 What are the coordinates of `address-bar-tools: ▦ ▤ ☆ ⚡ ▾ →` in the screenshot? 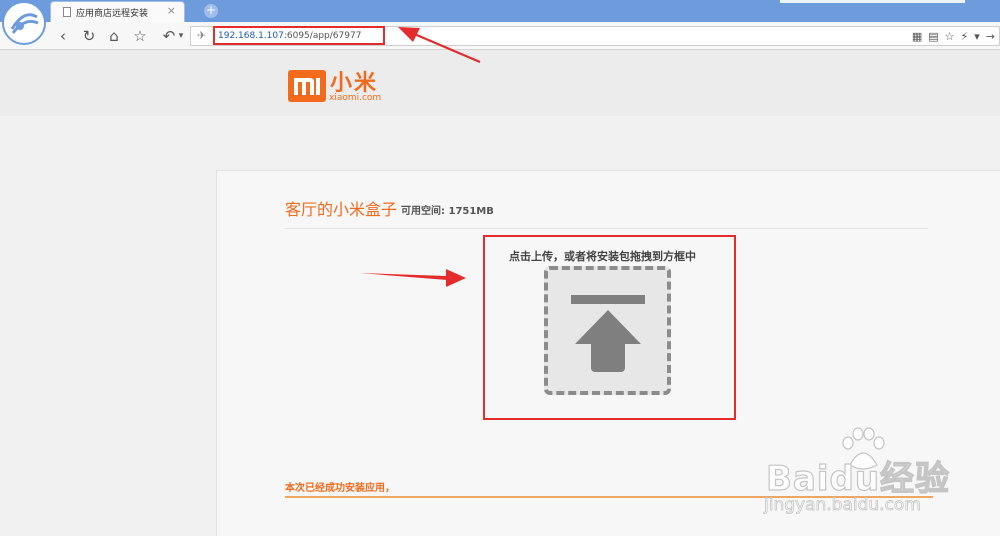 It's located at (953, 36).